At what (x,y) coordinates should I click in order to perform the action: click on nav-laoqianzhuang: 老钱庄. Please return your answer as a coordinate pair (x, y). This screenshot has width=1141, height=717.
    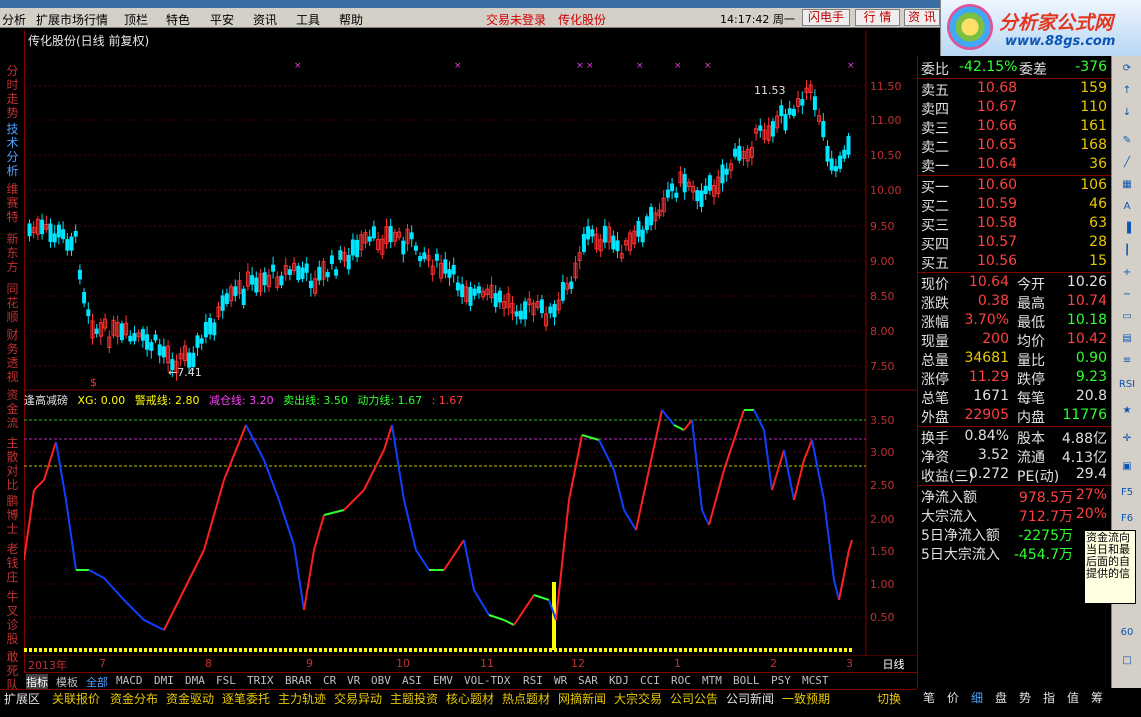
    Looking at the image, I should click on (12, 563).